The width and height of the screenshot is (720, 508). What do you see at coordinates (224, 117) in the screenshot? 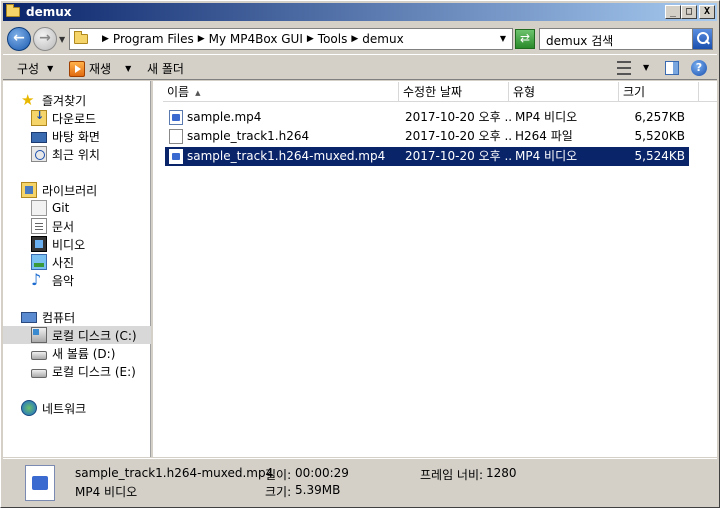
I see `file-name: sample.mp4` at bounding box center [224, 117].